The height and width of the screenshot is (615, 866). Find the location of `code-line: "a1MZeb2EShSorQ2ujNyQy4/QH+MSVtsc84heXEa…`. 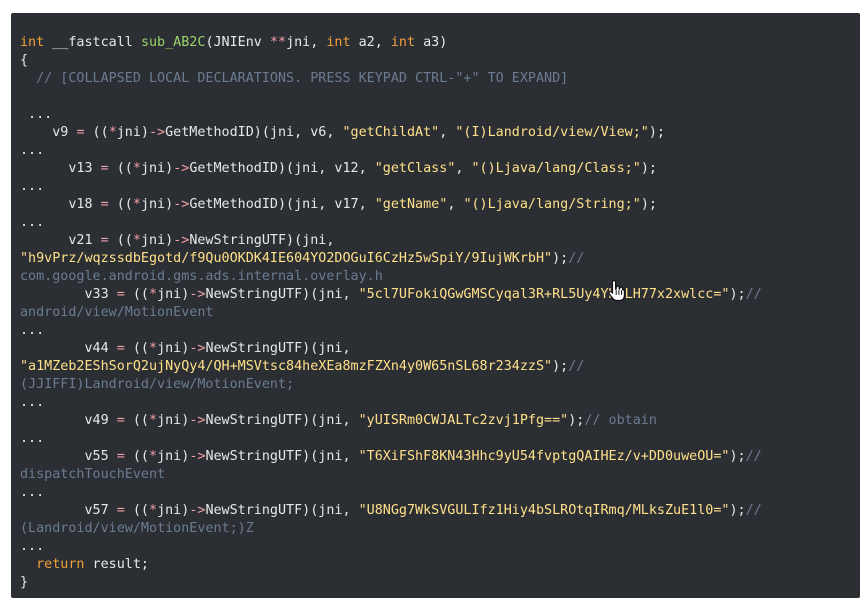

code-line: "a1MZeb2EShSorQ2ujNyQy4/QH+MSVtsc84heXEa… is located at coordinates (391, 367).